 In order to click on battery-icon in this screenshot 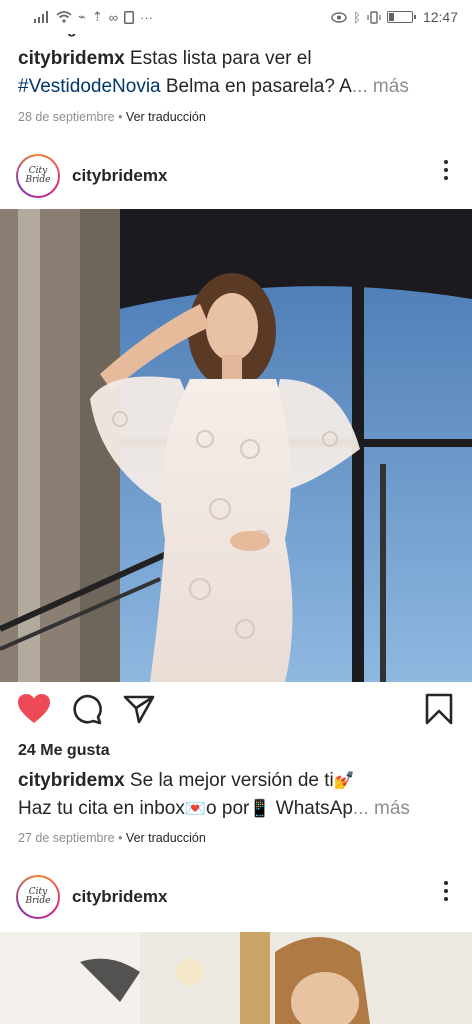, I will do `click(401, 17)`.